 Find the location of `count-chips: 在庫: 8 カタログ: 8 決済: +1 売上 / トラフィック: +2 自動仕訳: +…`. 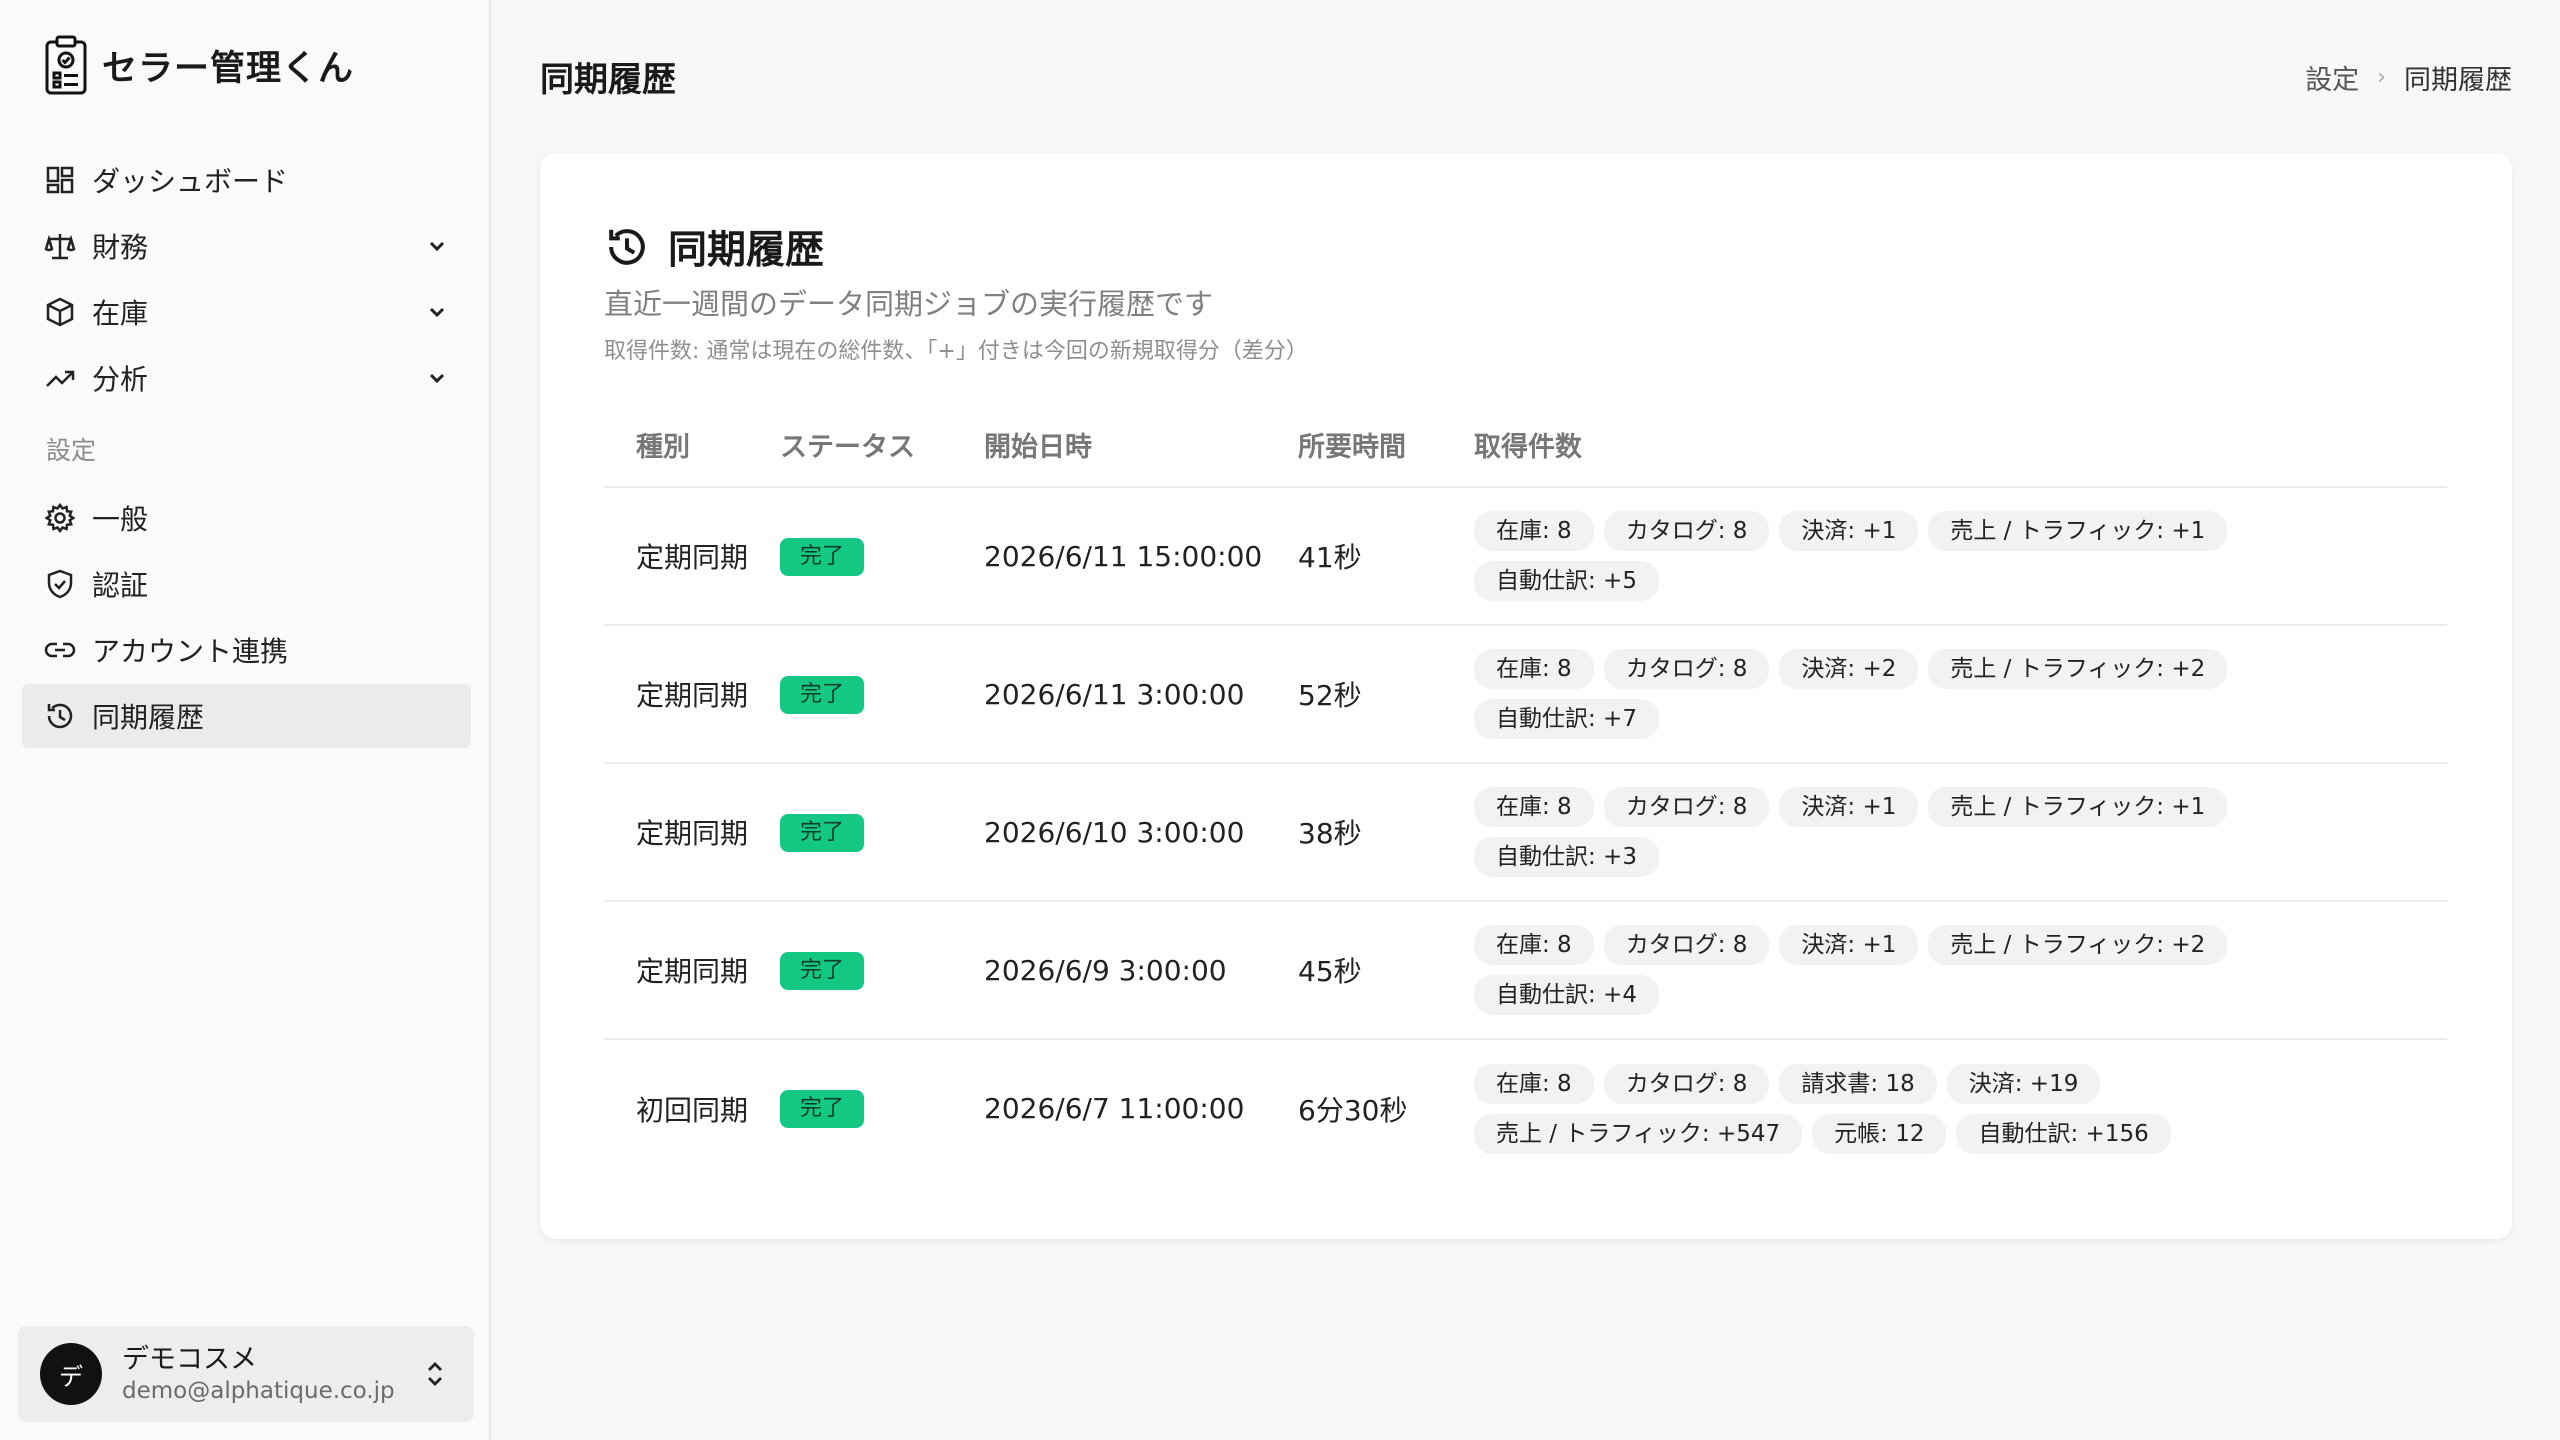

count-chips: 在庫: 8 カタログ: 8 決済: +1 売上 / トラフィック: +2 自動仕訳: +… is located at coordinates (1854, 970).